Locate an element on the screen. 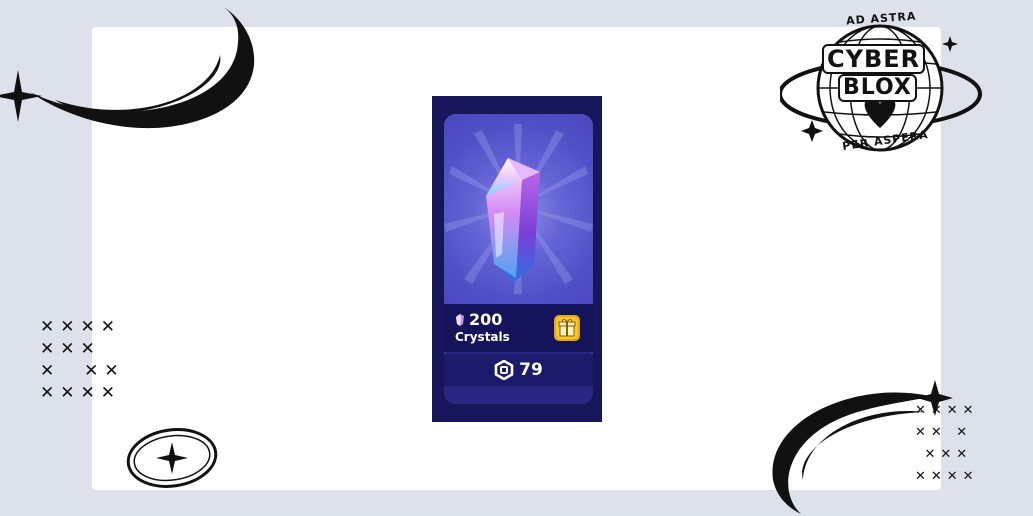 This screenshot has width=1033, height=516. x-pattern-right: ✕✕✕✕ ✕✕ ✕ ✕✕✕ ✕✕✕✕ is located at coordinates (947, 443).